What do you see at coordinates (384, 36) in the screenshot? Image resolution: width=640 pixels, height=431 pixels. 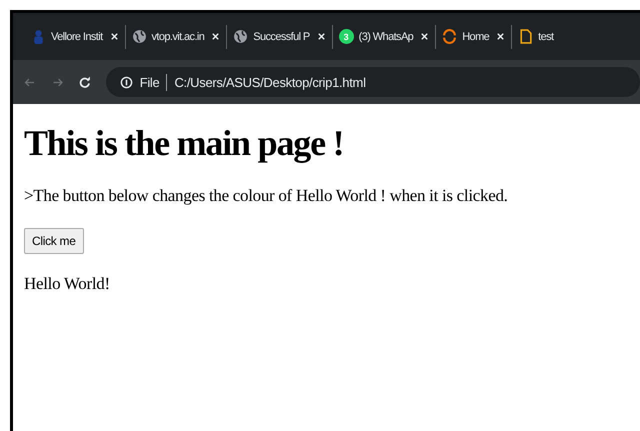 I see `browser-tab: 3 (3) WhatsAp` at bounding box center [384, 36].